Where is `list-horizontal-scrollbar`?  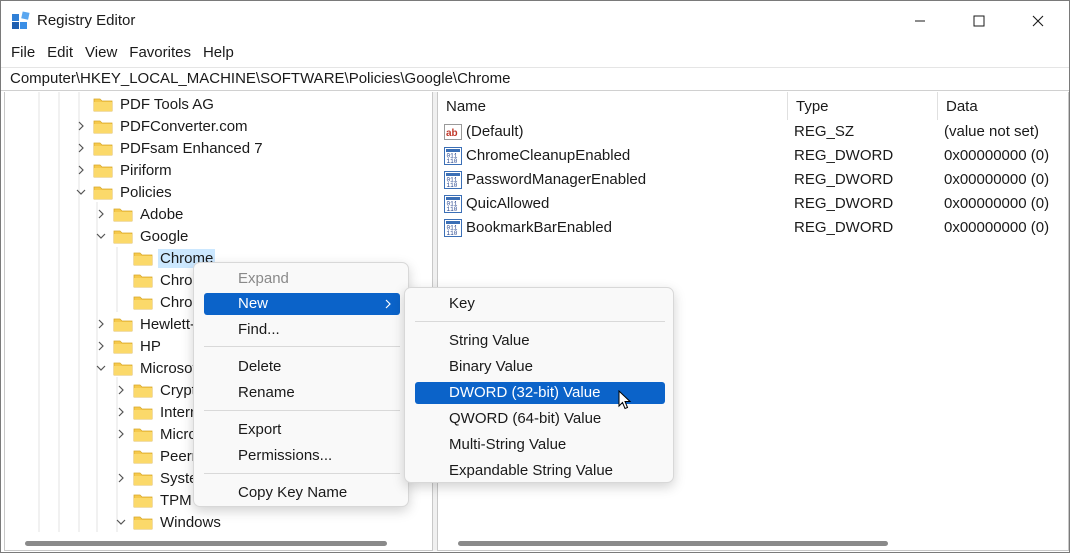
list-horizontal-scrollbar is located at coordinates (753, 543).